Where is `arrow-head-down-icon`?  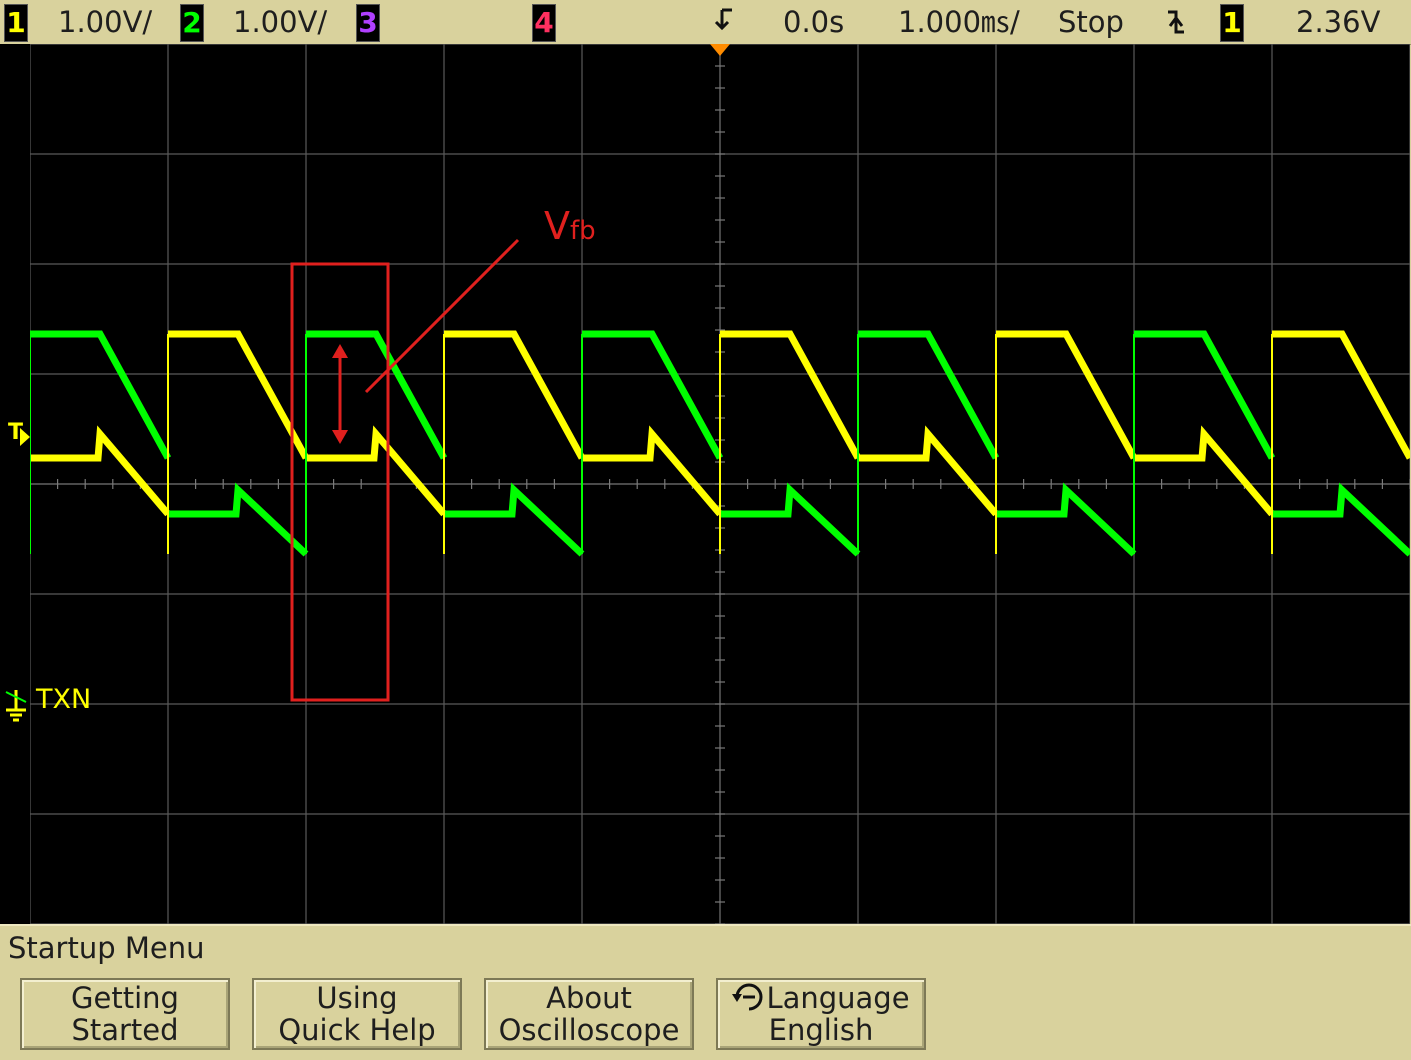
arrow-head-down-icon is located at coordinates (340, 437).